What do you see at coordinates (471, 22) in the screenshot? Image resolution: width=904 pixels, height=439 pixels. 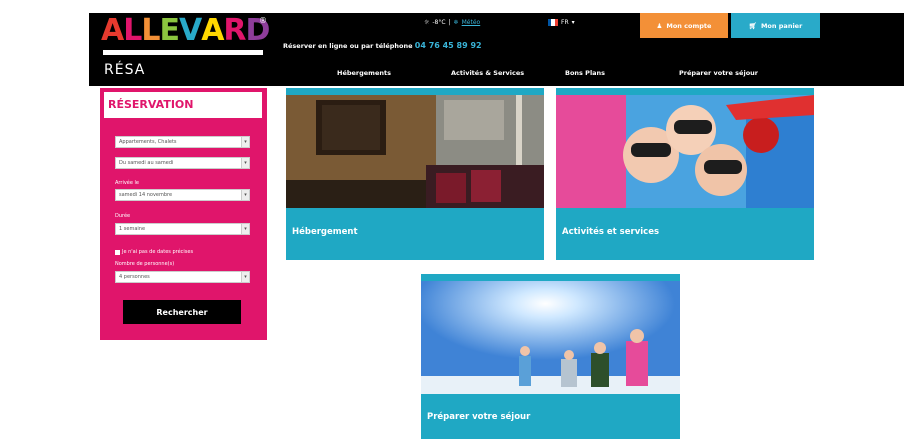 I see `weather-link: Météo` at bounding box center [471, 22].